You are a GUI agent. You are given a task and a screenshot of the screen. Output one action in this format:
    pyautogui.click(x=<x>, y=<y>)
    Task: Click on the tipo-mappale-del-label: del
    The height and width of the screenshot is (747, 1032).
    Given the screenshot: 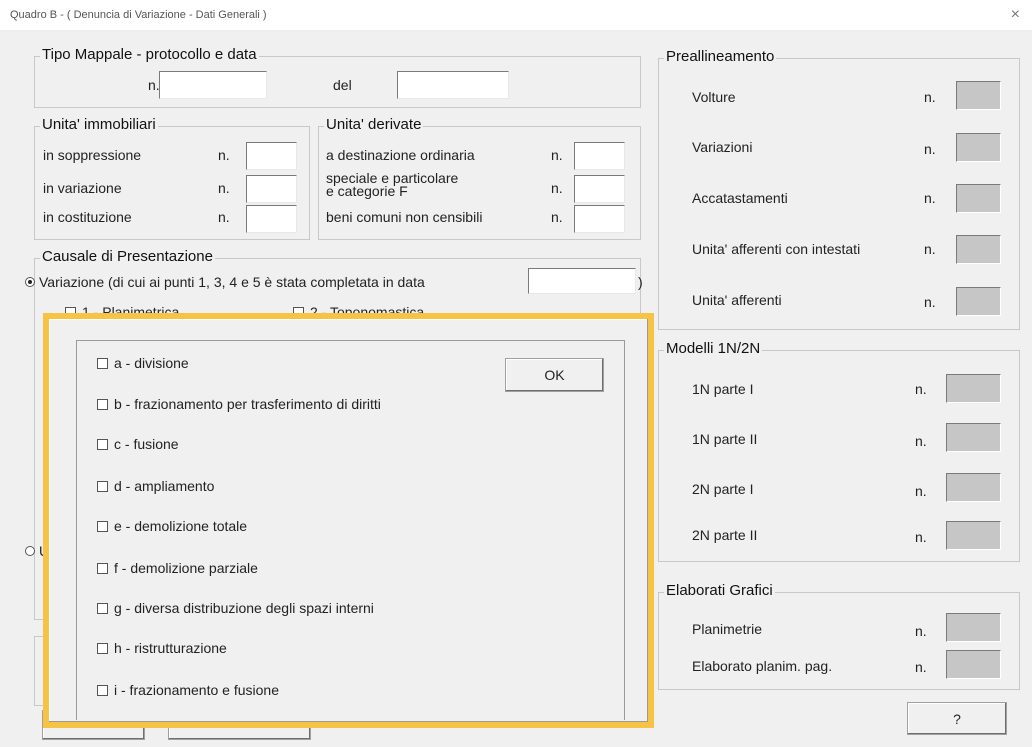 What is the action you would take?
    pyautogui.click(x=342, y=85)
    